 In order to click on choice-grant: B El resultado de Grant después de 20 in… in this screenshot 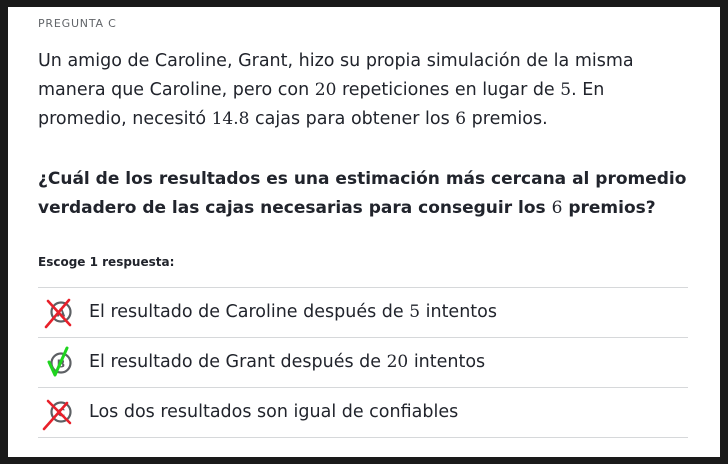, I will do `click(363, 363)`.